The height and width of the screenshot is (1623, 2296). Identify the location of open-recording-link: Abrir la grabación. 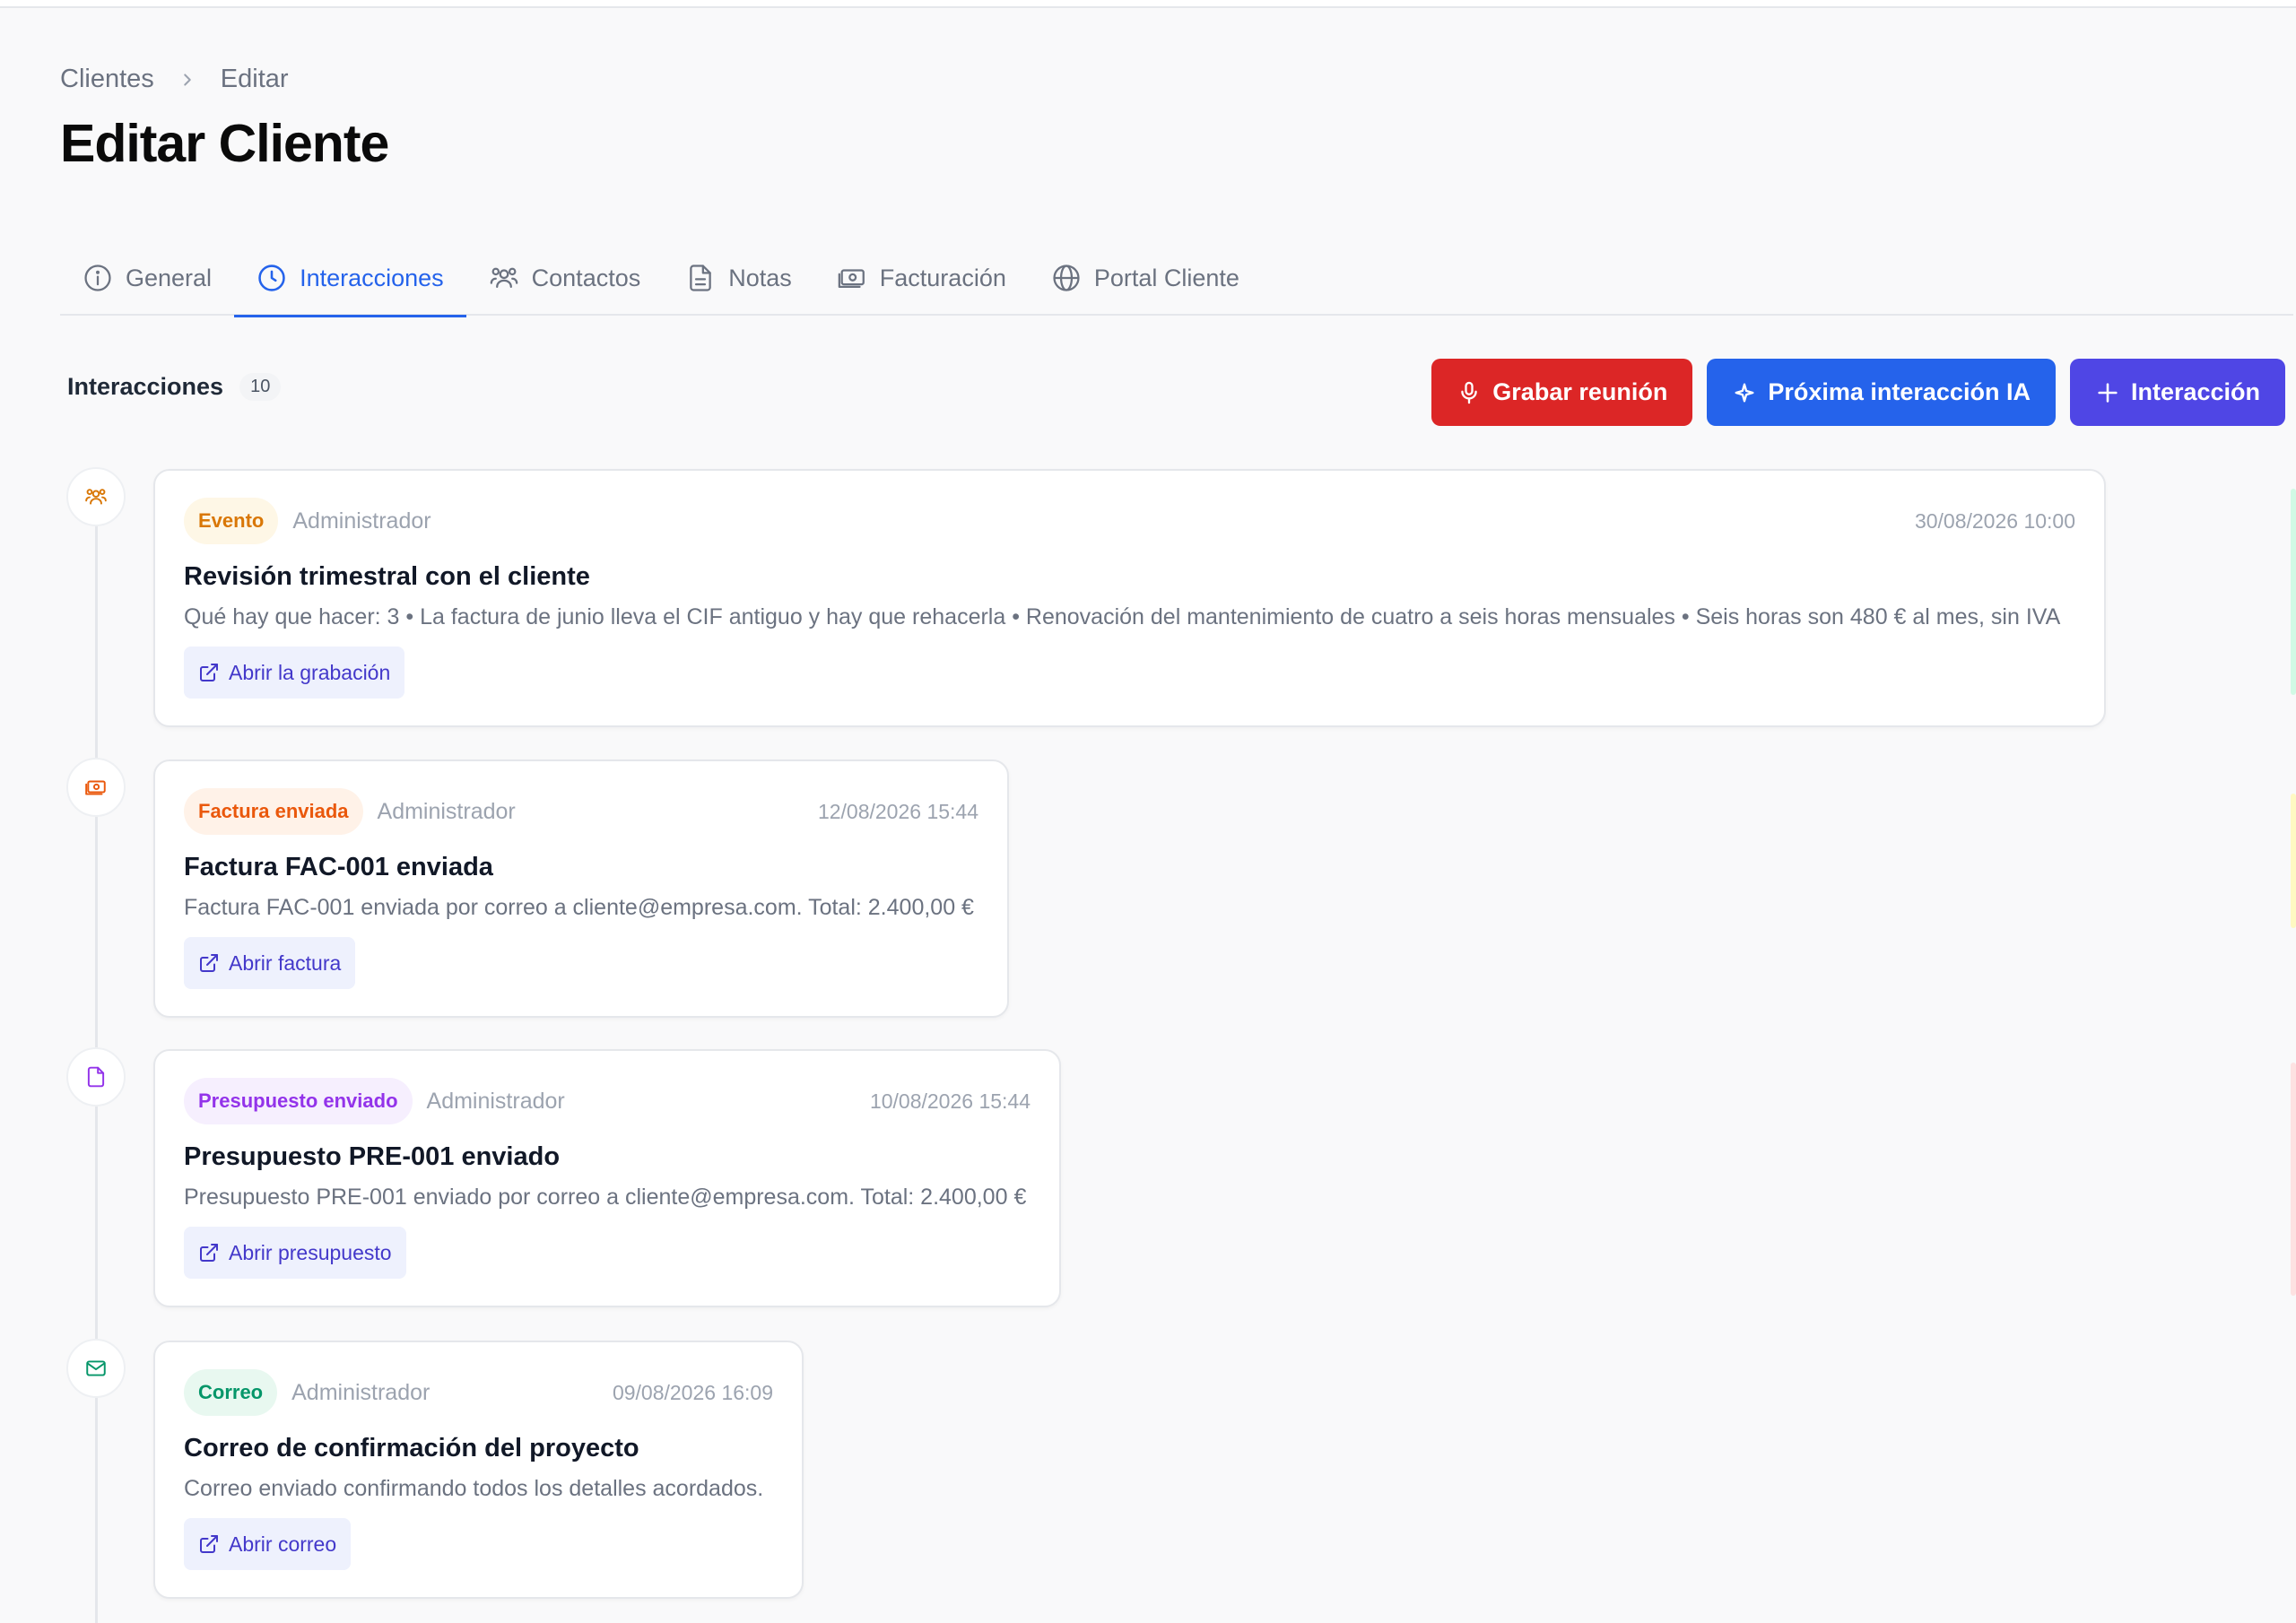
(294, 673).